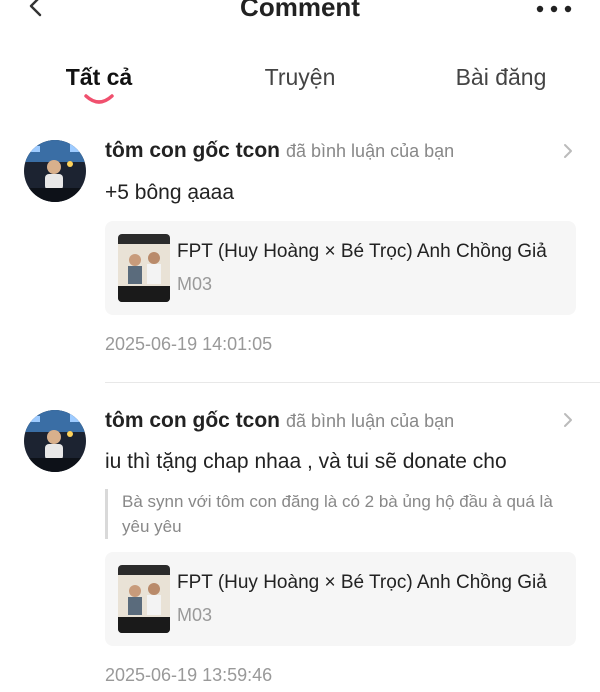 This screenshot has width=600, height=692. Describe the element at coordinates (300, 77) in the screenshot. I see `tab-stories: Truyện` at that location.